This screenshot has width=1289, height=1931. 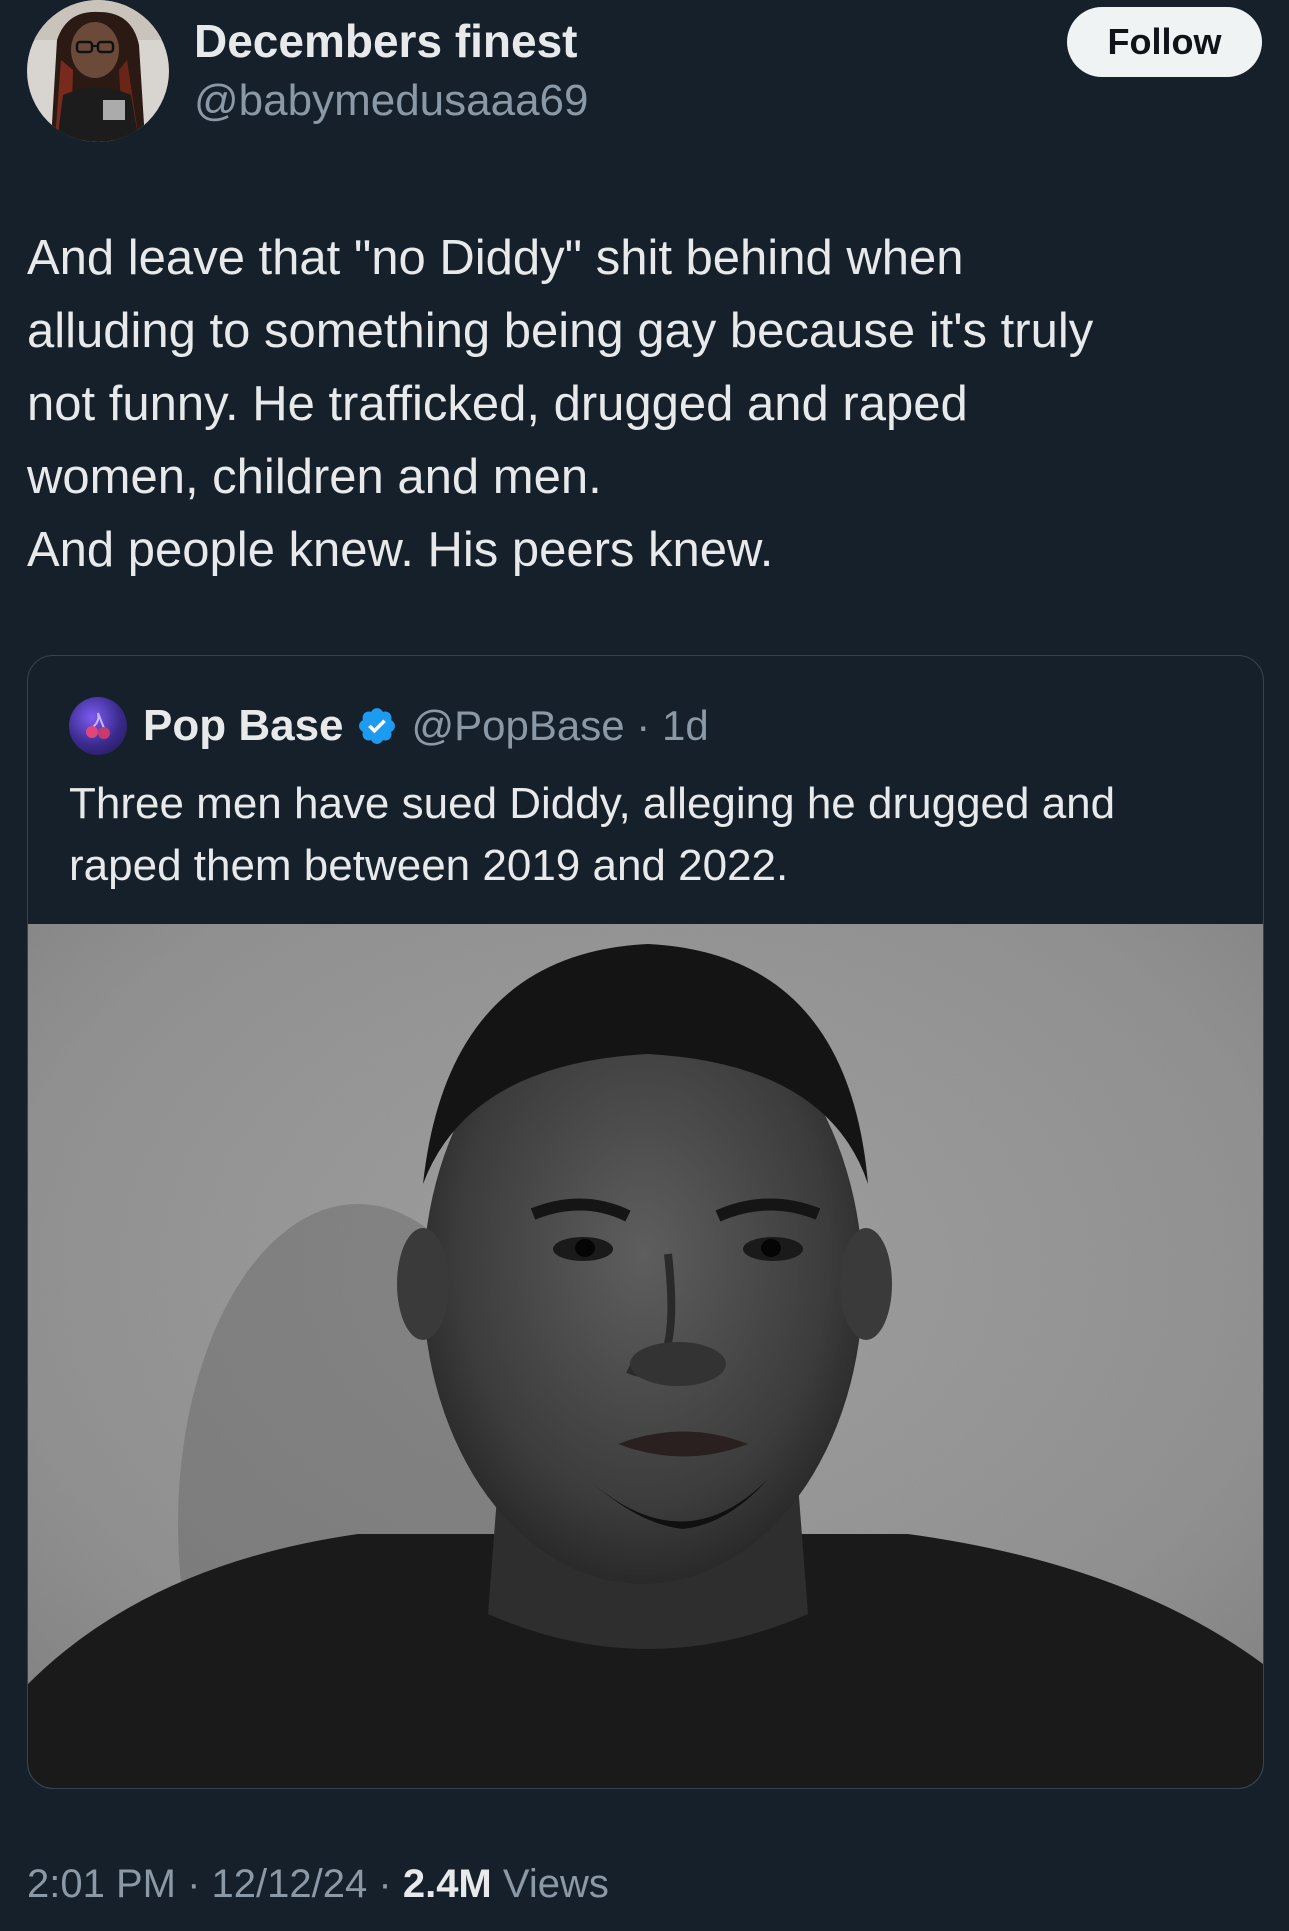 I want to click on views-label: Views, so click(x=555, y=1884).